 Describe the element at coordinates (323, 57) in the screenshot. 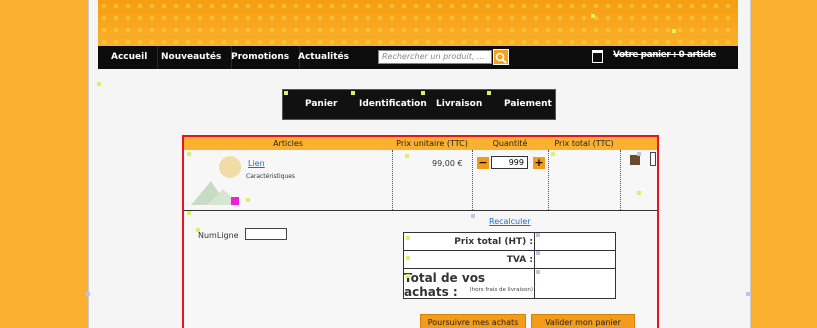

I see `nav-actualites: Actualités` at that location.